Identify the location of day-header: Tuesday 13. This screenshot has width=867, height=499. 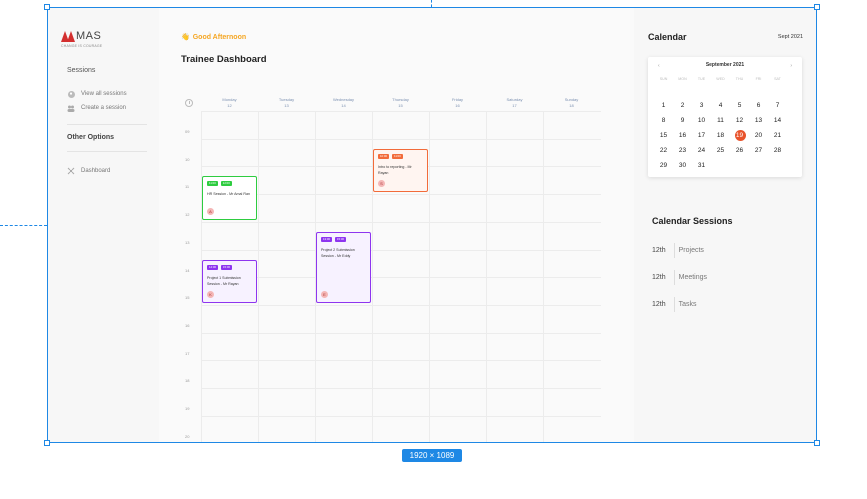
(286, 103).